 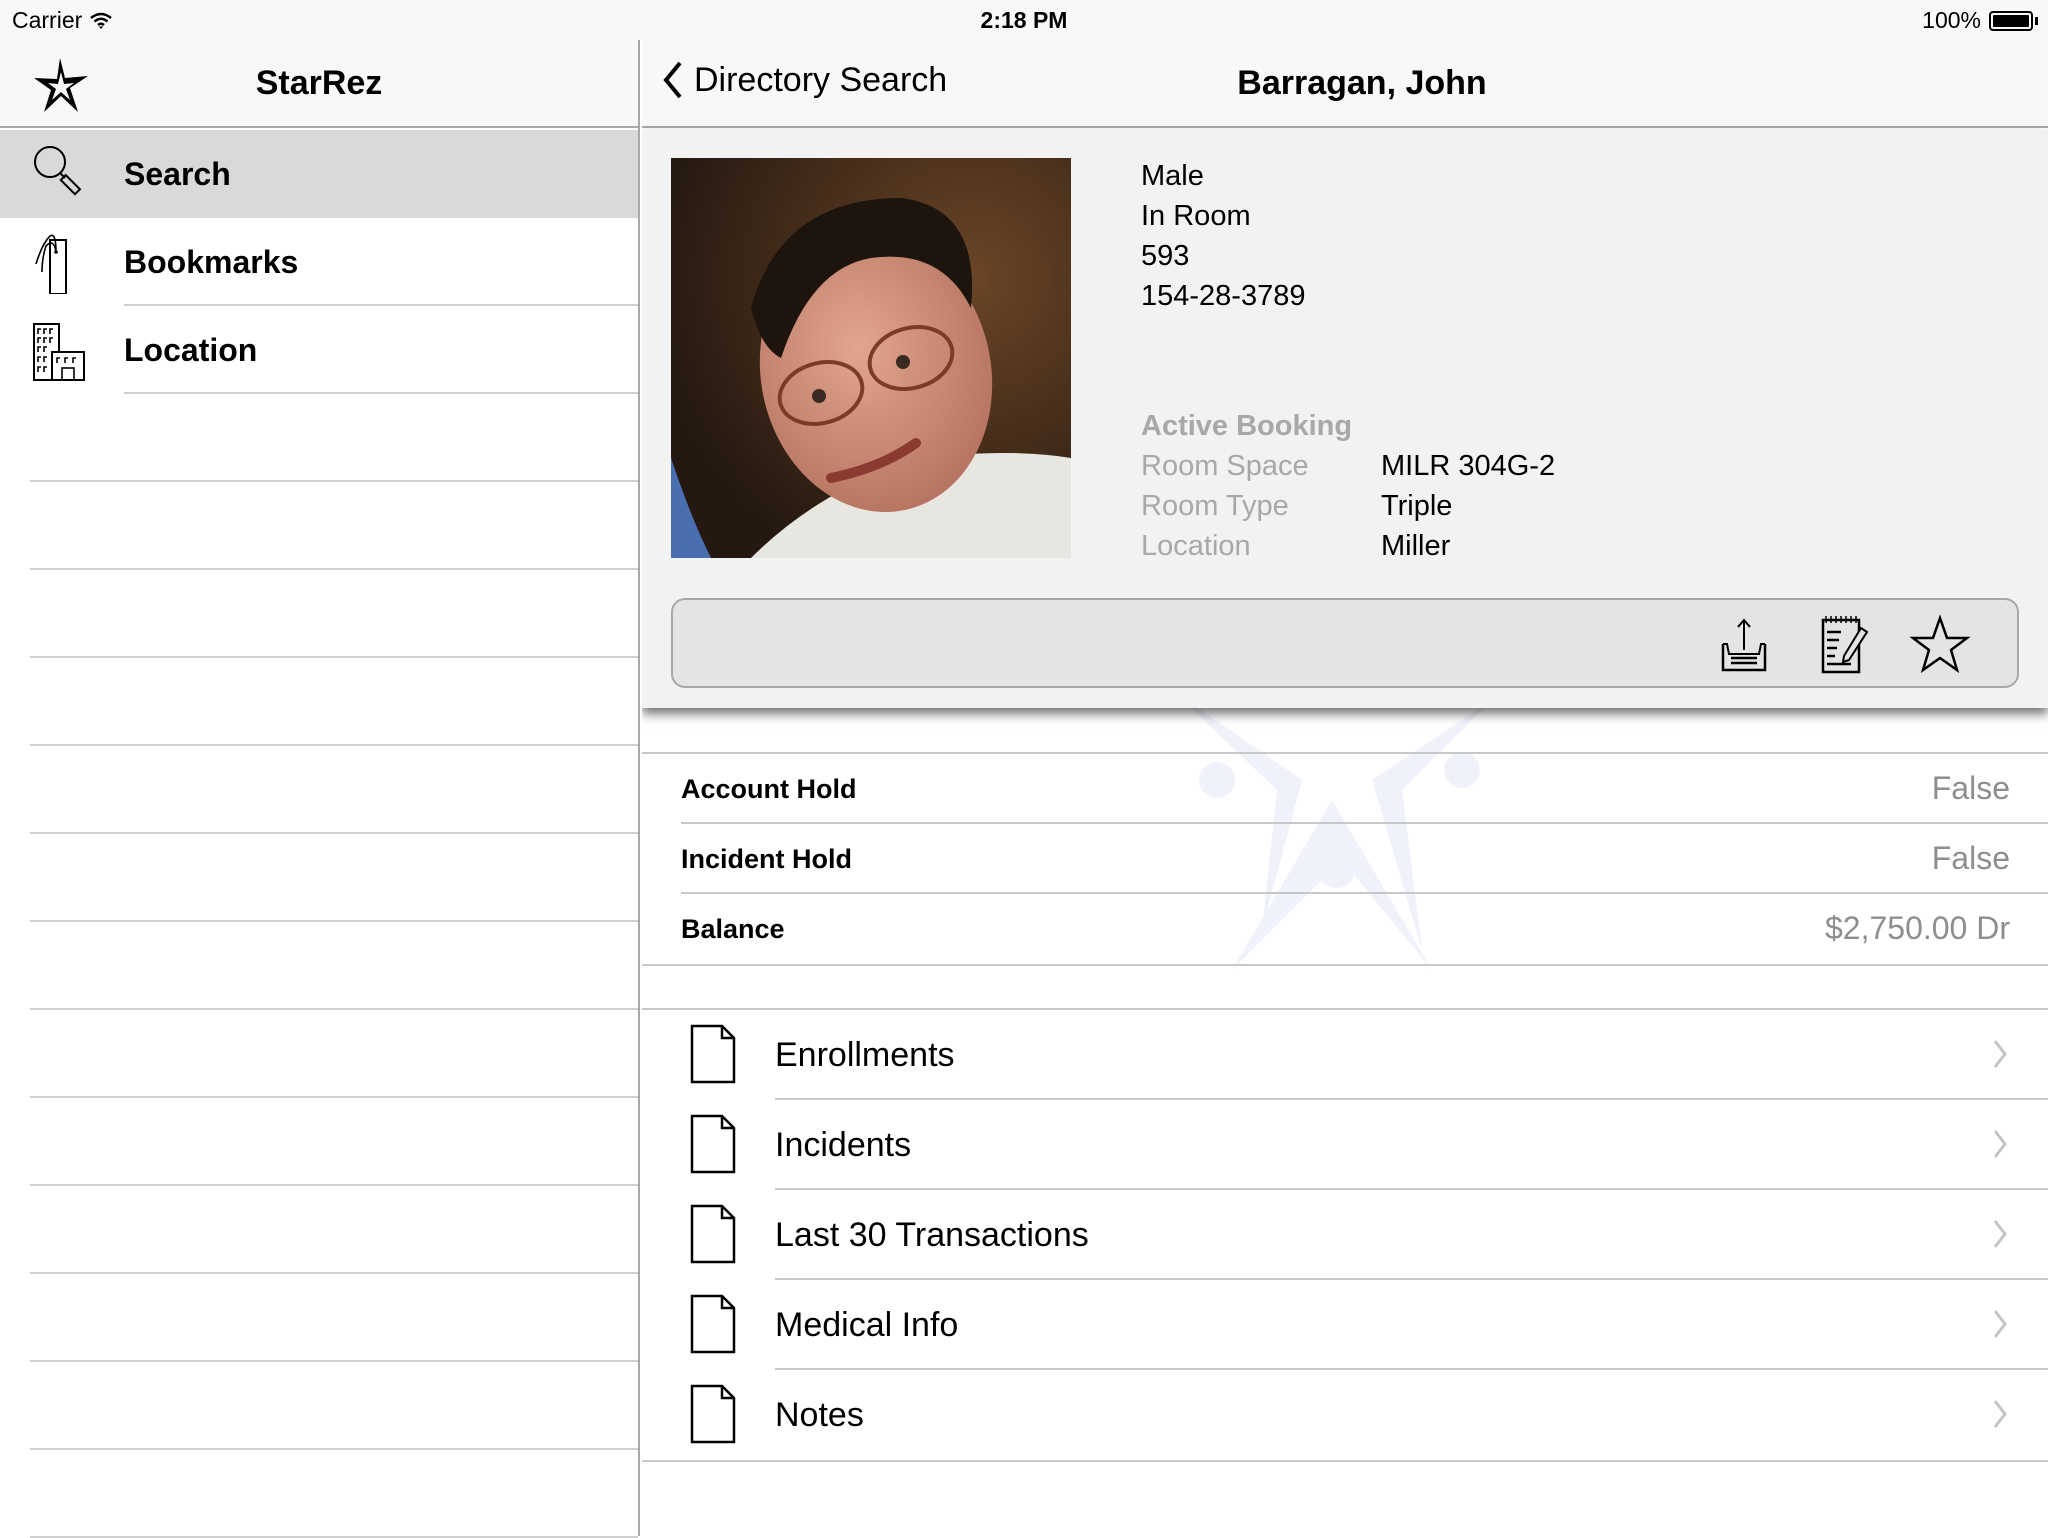 What do you see at coordinates (51, 264) in the screenshot?
I see `bookmark-icon` at bounding box center [51, 264].